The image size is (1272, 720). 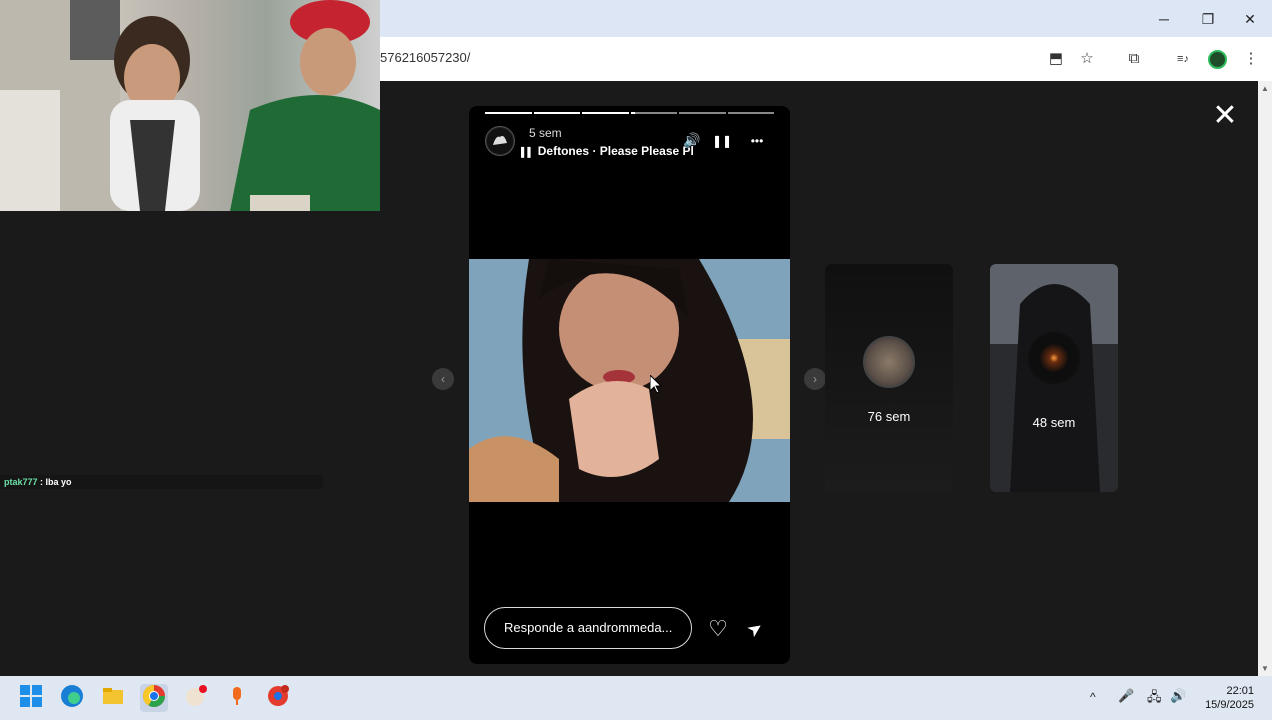 I want to click on previous-story-arrow: ‹, so click(x=443, y=379).